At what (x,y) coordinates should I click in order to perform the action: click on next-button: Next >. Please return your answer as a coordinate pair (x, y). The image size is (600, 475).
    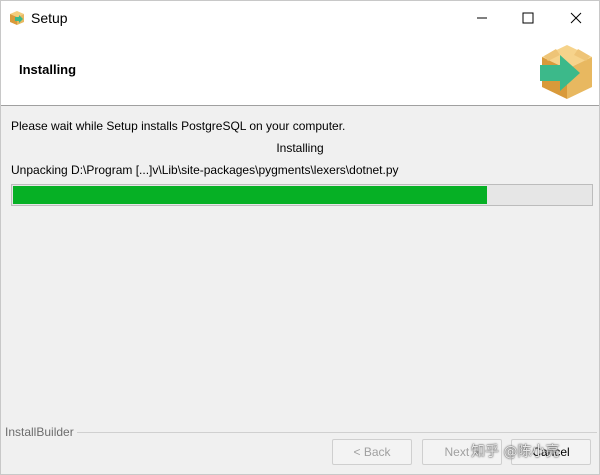
    Looking at the image, I should click on (462, 452).